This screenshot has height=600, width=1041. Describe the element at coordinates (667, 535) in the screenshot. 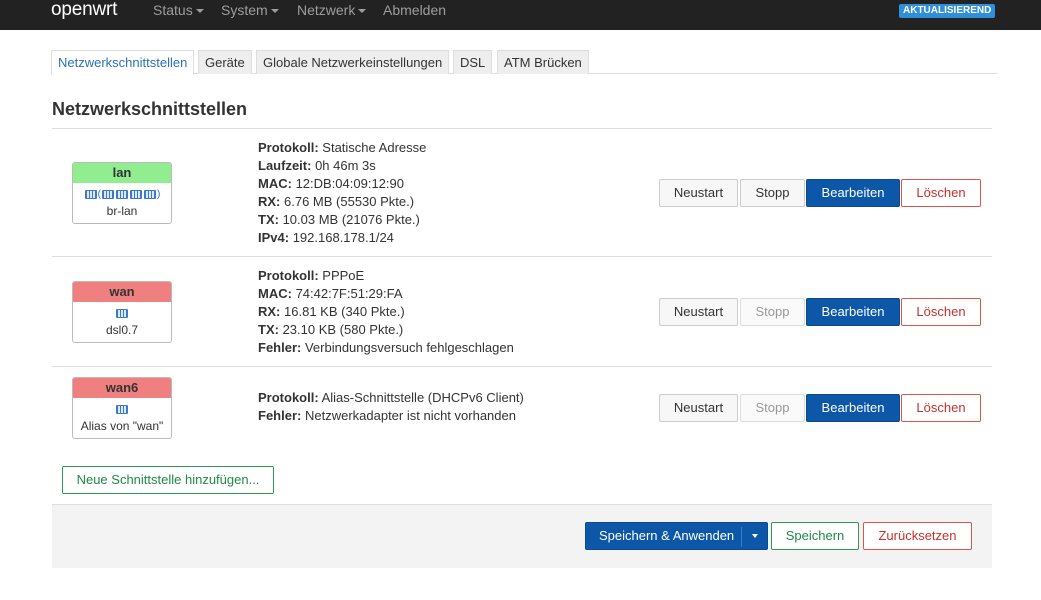

I see `save-apply-label: Speichern & Anwenden` at that location.